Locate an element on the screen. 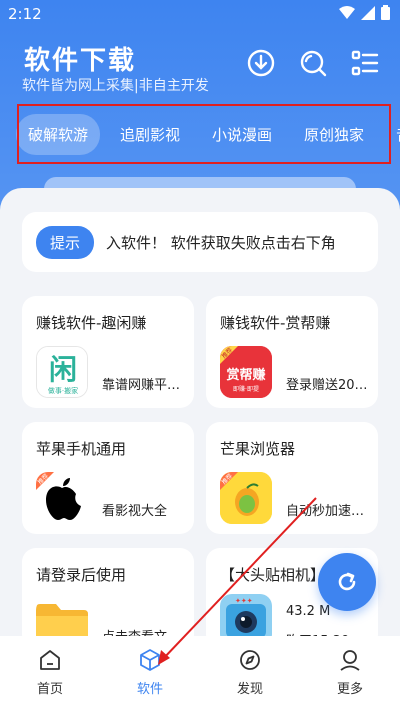 Image resolution: width=400 pixels, height=711 pixels. tab-music: 音 is located at coordinates (392, 134).